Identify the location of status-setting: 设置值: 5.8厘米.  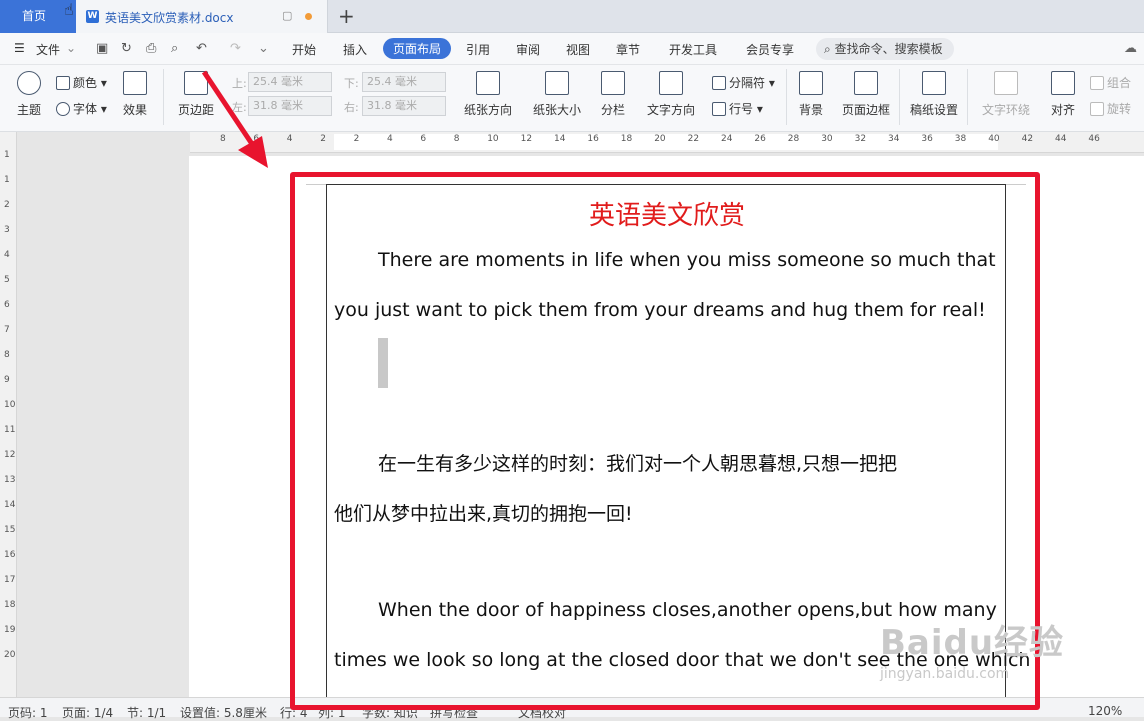
(223, 713).